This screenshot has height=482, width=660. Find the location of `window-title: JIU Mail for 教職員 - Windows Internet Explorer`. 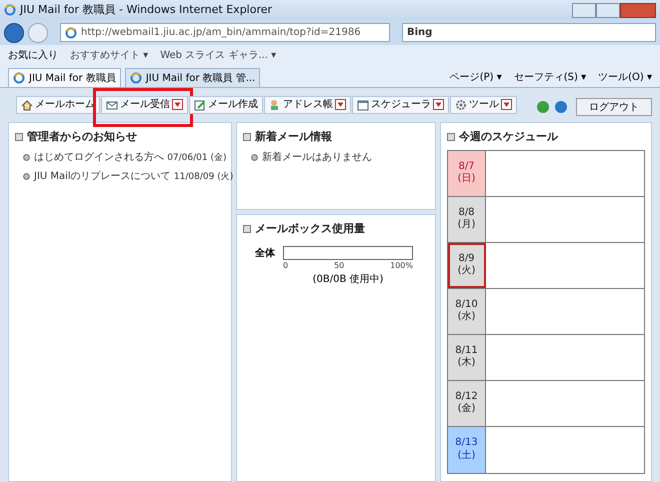

window-title: JIU Mail for 教職員 - Windows Internet Explorer is located at coordinates (146, 10).